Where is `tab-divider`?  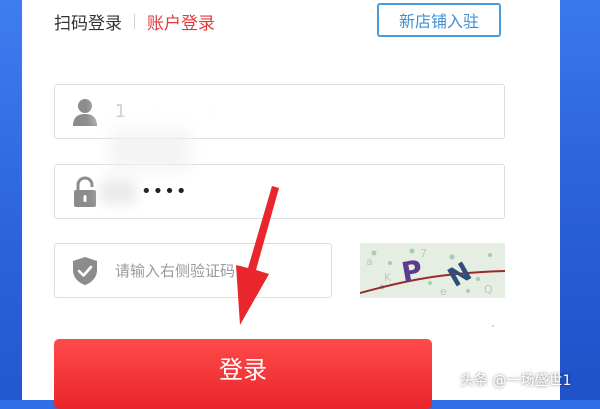 tab-divider is located at coordinates (134, 21).